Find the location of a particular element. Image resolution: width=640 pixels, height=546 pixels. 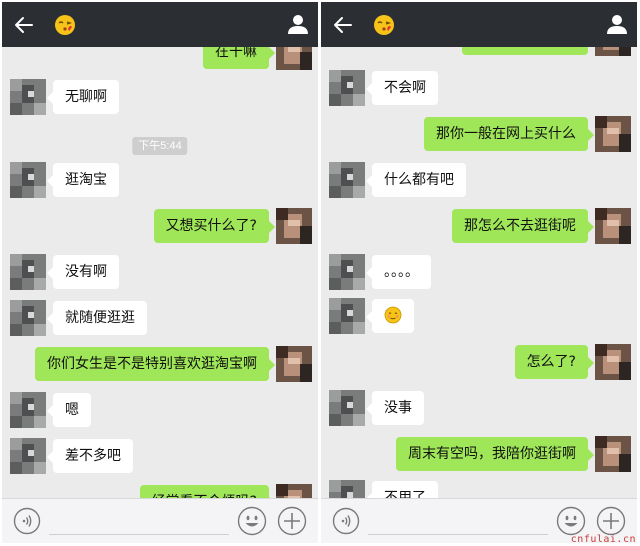

input-toolbar is located at coordinates (160, 520).